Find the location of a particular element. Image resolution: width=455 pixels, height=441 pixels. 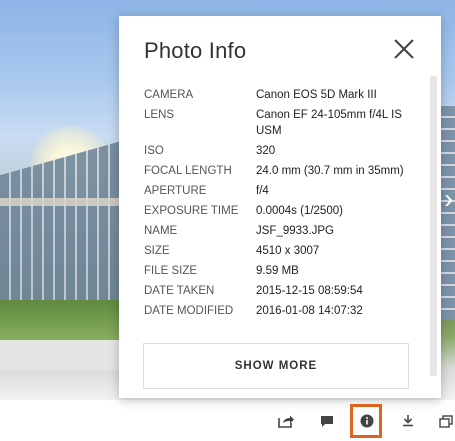

info-label: FILE SIZE is located at coordinates (171, 271).